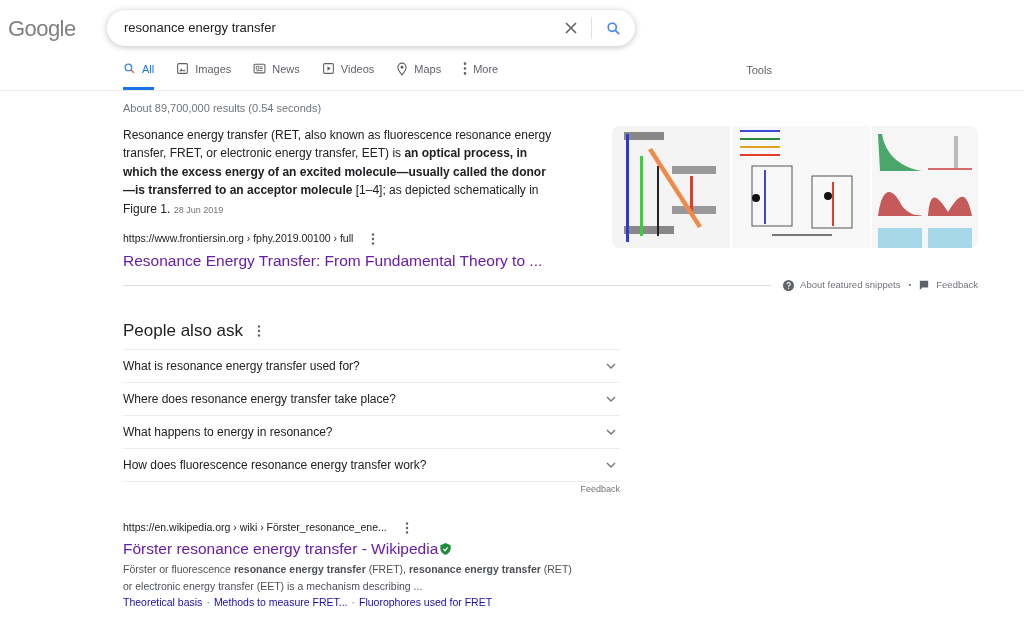  Describe the element at coordinates (371, 28) in the screenshot. I see `search-field: resonance energy transfer` at that location.